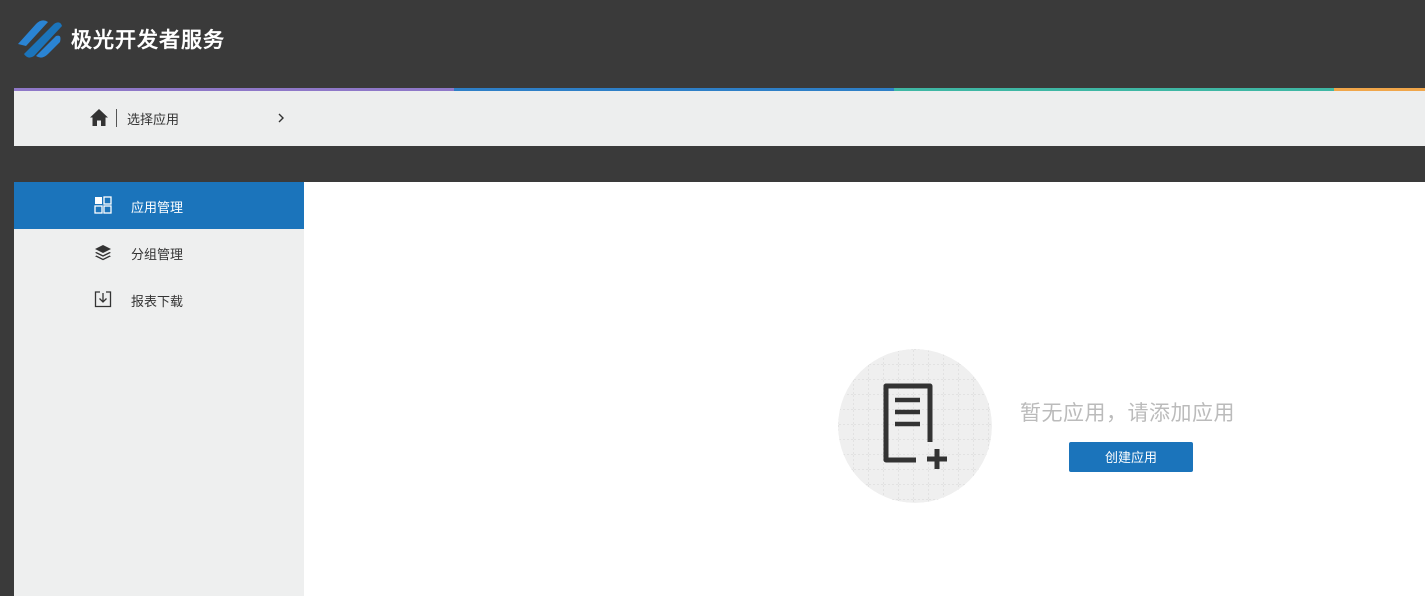 The height and width of the screenshot is (596, 1425). I want to click on sidebar-item-label: 分组管理, so click(157, 255).